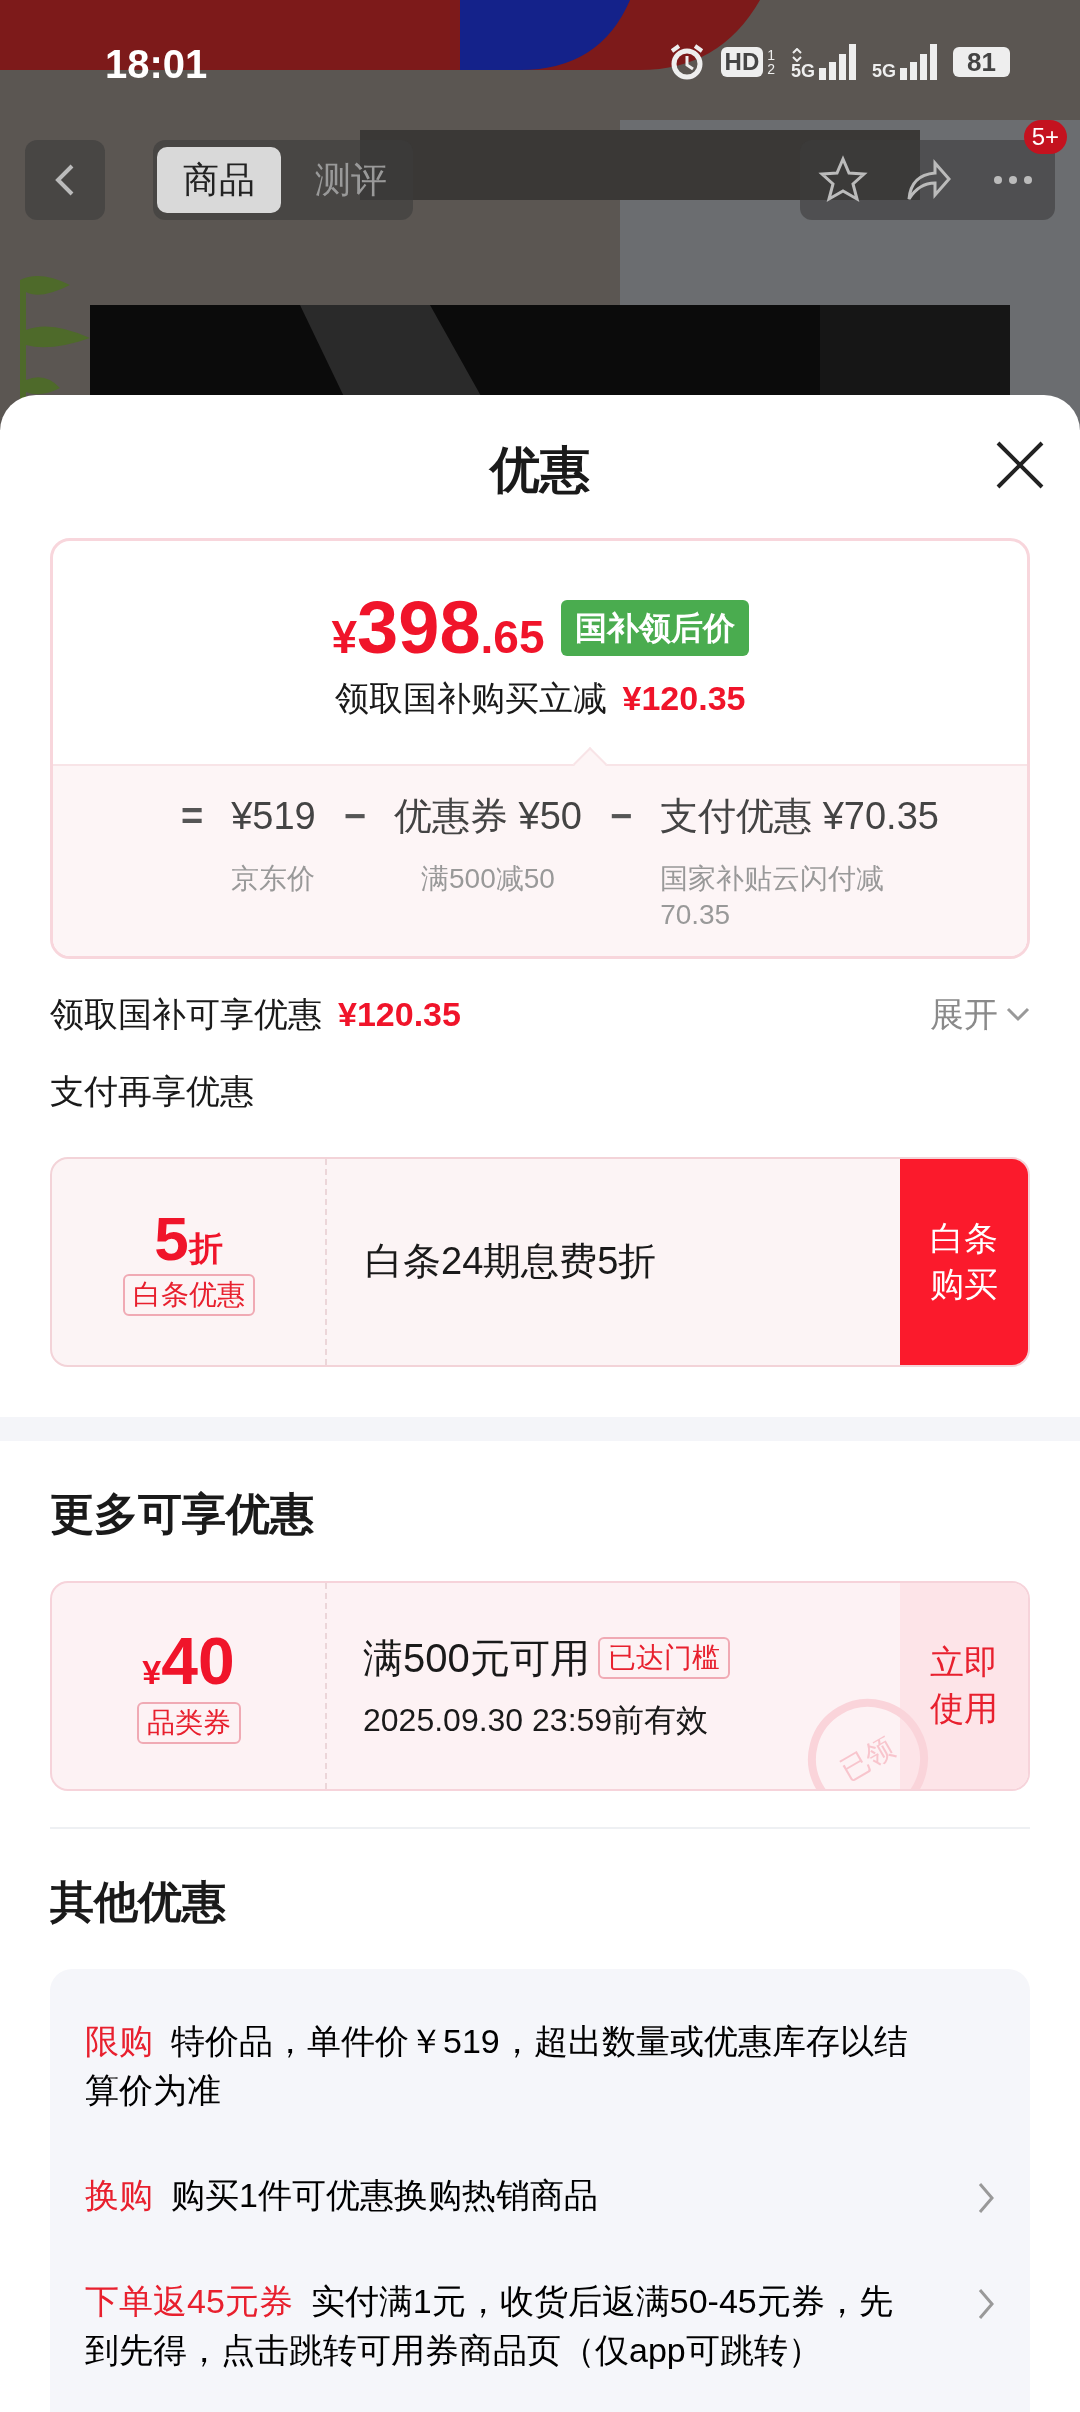  I want to click on time-text: 18:01, so click(156, 64).